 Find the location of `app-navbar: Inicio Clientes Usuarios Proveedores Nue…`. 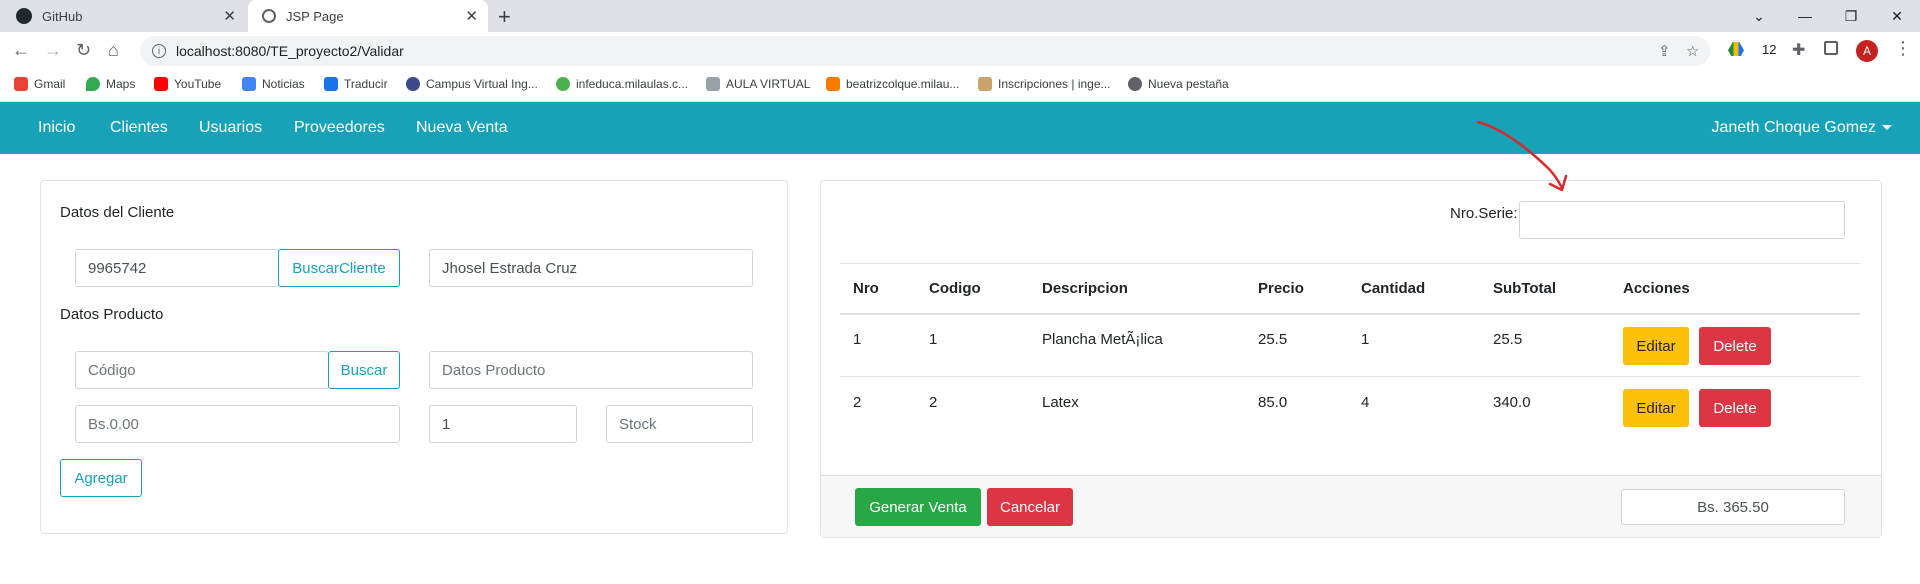

app-navbar: Inicio Clientes Usuarios Proveedores Nue… is located at coordinates (960, 128).